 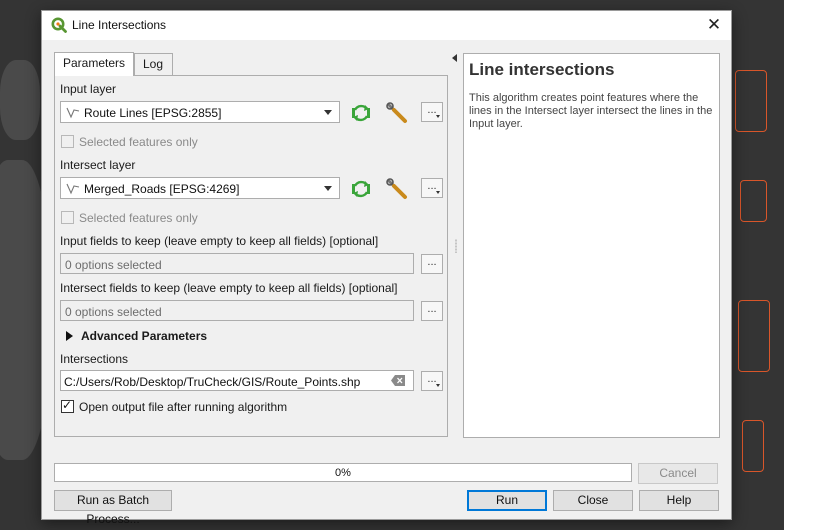 What do you see at coordinates (237, 310) in the screenshot?
I see `intersect-fields-field: 0 options selected` at bounding box center [237, 310].